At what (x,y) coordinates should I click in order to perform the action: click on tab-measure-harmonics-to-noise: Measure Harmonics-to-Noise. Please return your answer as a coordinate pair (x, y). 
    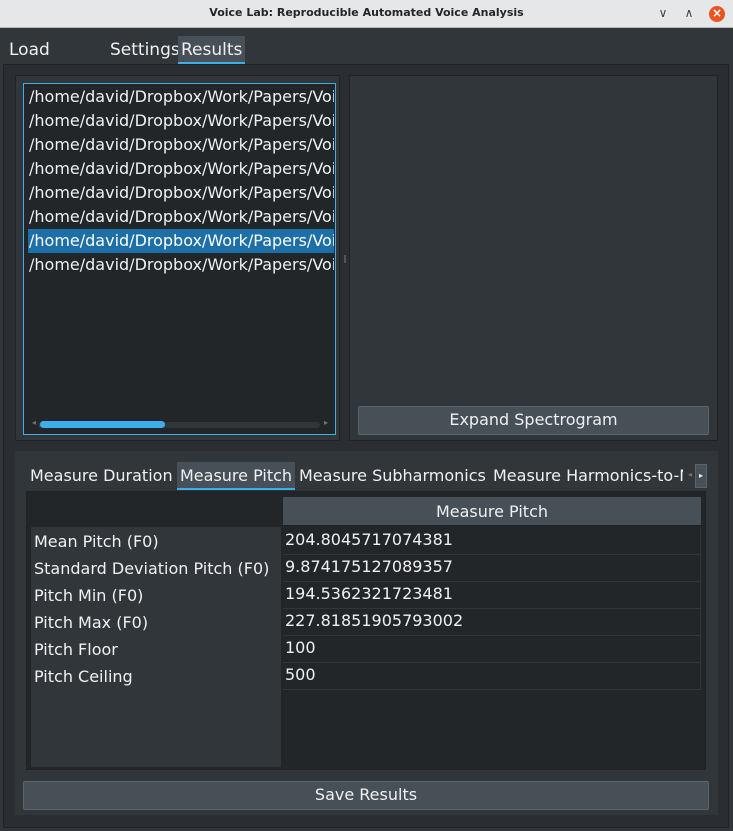
    Looking at the image, I should click on (586, 476).